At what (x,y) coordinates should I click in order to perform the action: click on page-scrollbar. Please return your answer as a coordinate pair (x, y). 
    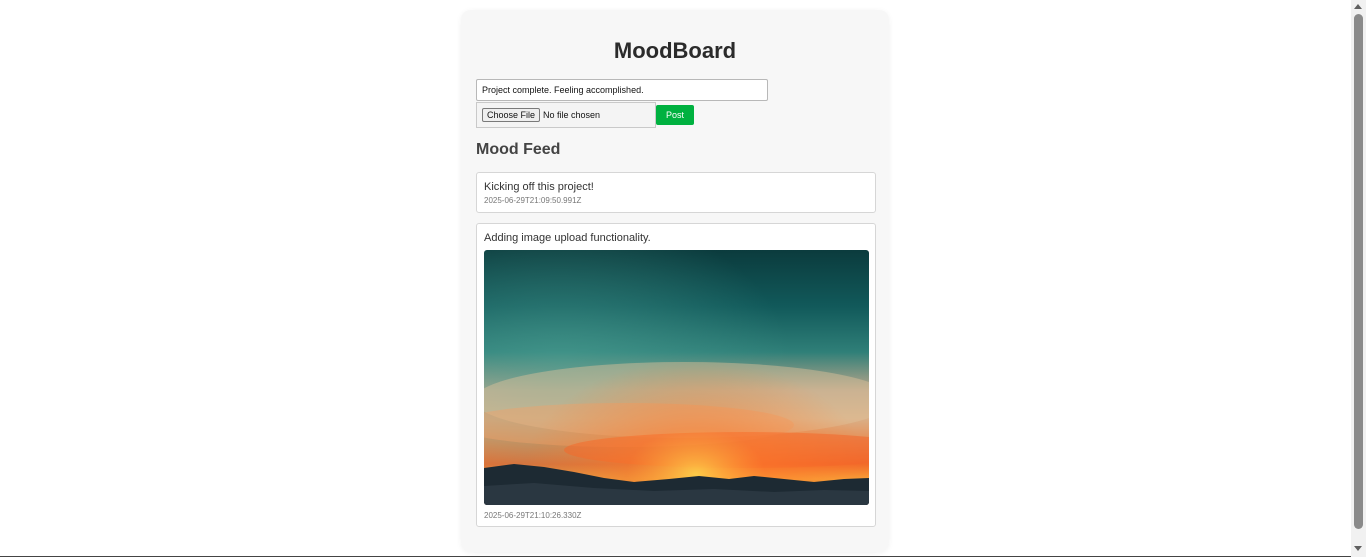
    Looking at the image, I should click on (1358, 278).